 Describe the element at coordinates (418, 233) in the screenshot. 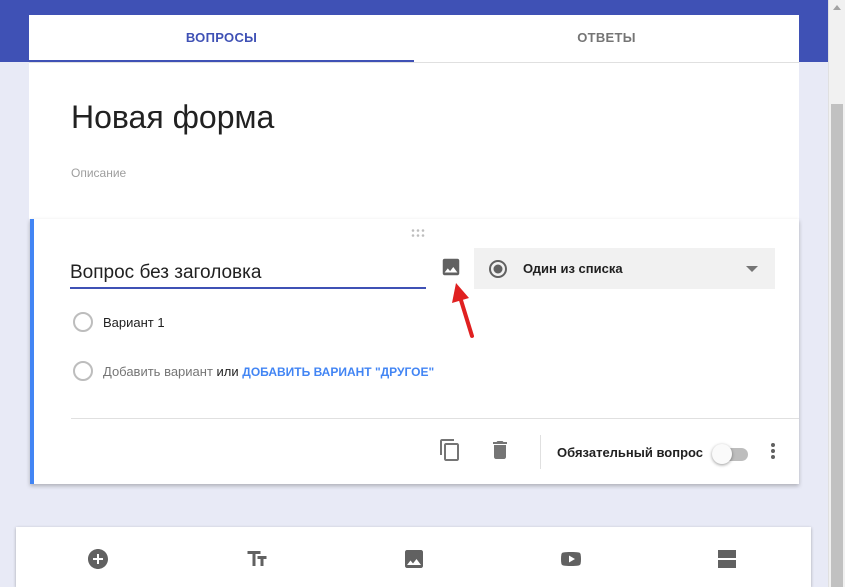

I see `drag-handle-icon` at that location.